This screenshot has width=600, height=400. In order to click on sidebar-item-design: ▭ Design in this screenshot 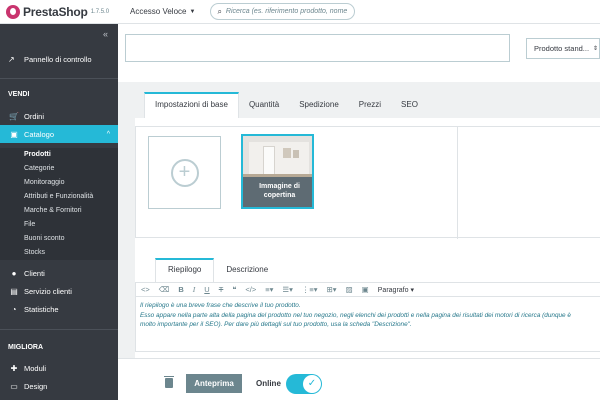, I will do `click(59, 386)`.